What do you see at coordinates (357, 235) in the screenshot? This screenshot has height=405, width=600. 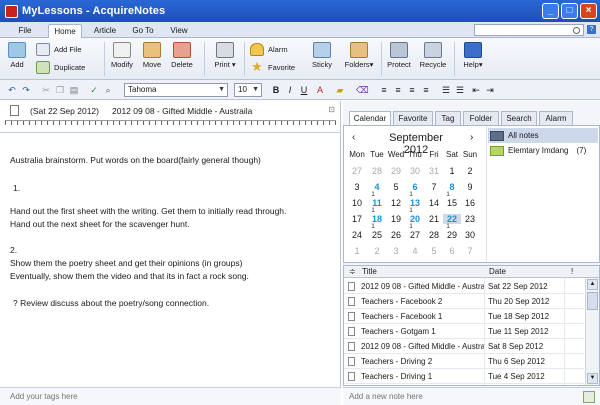 I see `calendar-day: 24` at bounding box center [357, 235].